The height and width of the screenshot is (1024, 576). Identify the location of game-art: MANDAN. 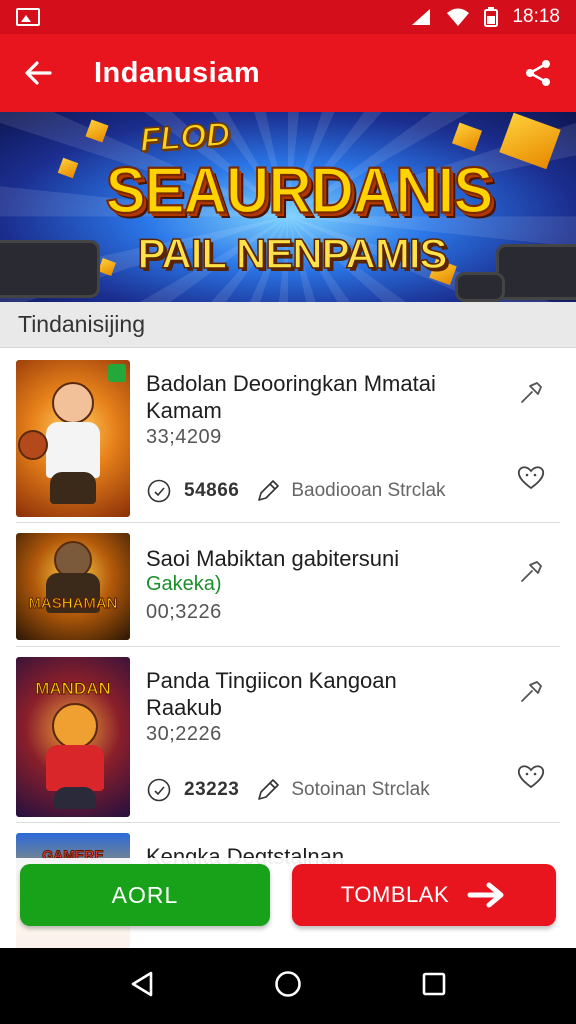
(73, 737).